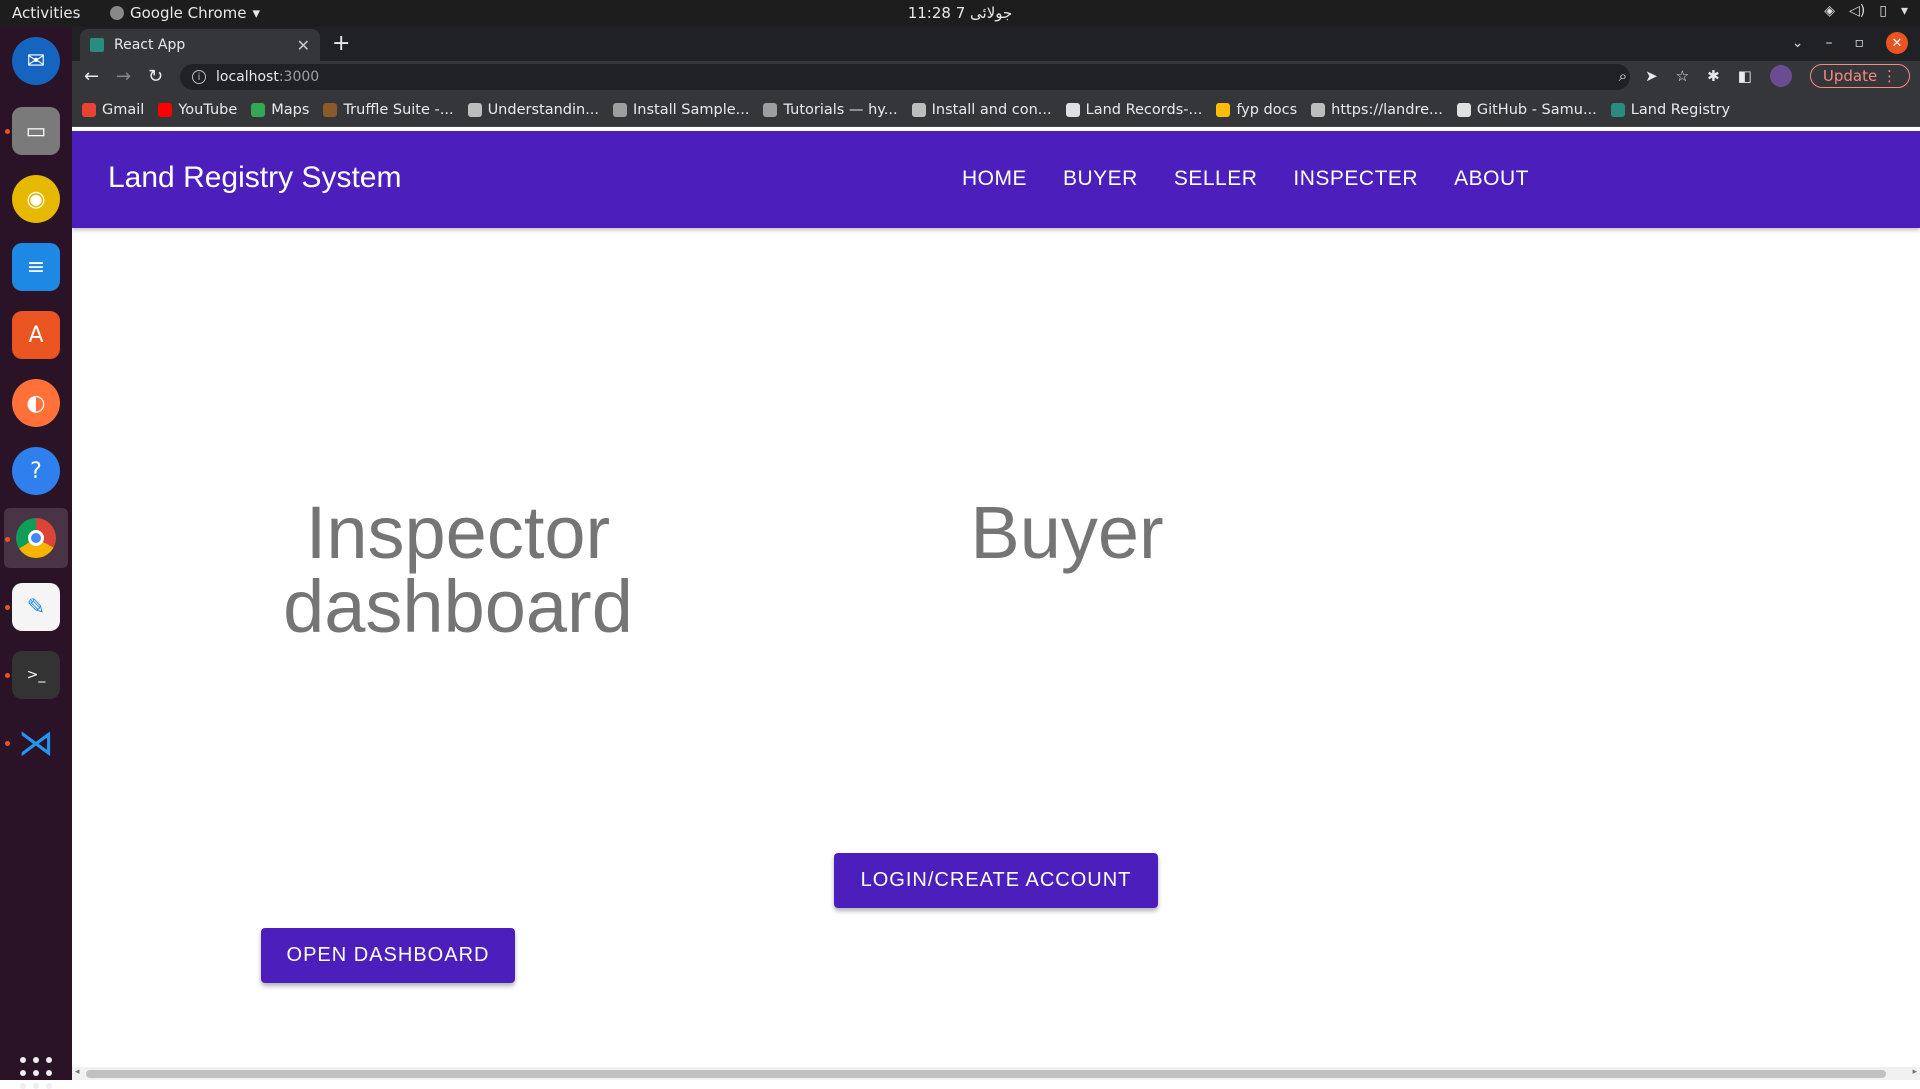  I want to click on chrome-icon, so click(36, 538).